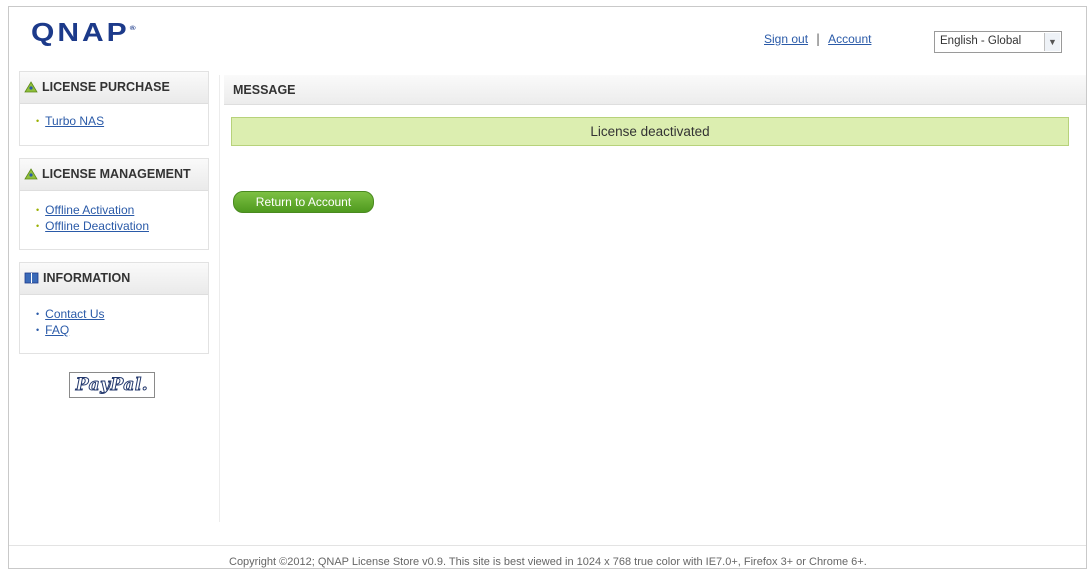  I want to click on column-divider, so click(219, 298).